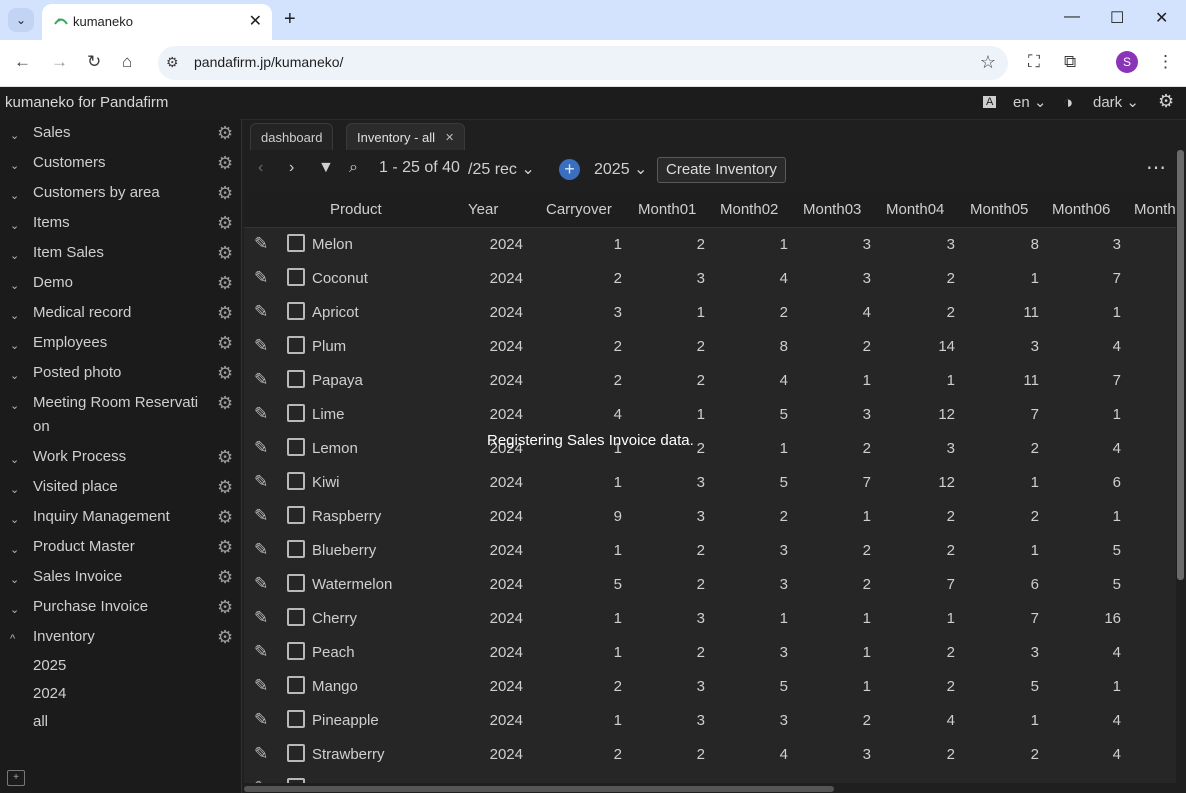 The image size is (1186, 793). Describe the element at coordinates (710, 449) in the screenshot. I see `table-row: ✎ Lemon 2024 1 2 1 2 3 2 4` at that location.